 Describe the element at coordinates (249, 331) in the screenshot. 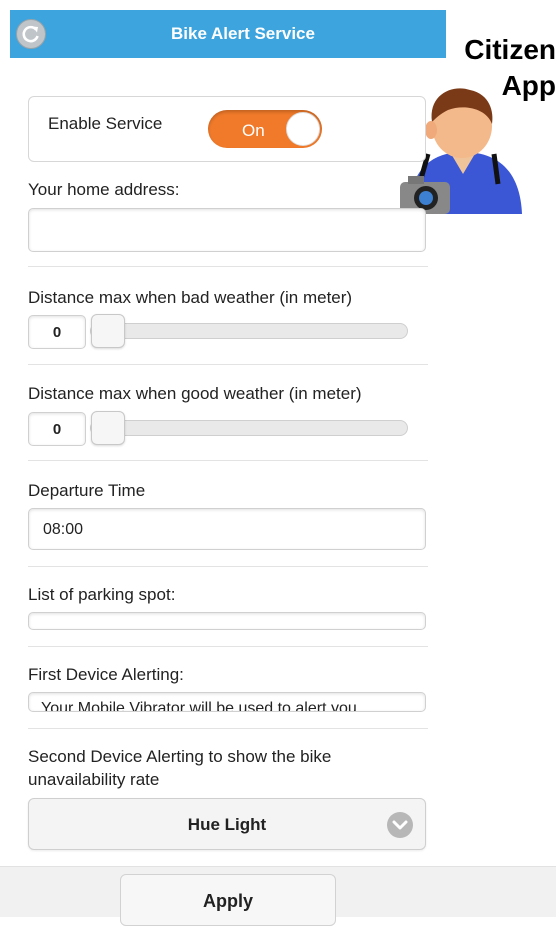

I see `bad-weather-slider-track` at that location.